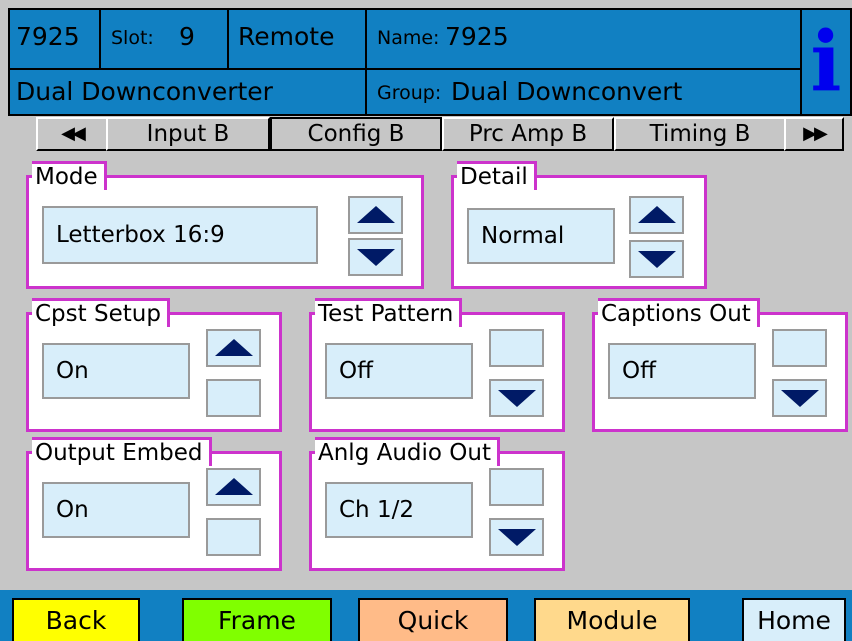 This screenshot has height=641, width=852. I want to click on captions-out-title: Captions Out, so click(679, 312).